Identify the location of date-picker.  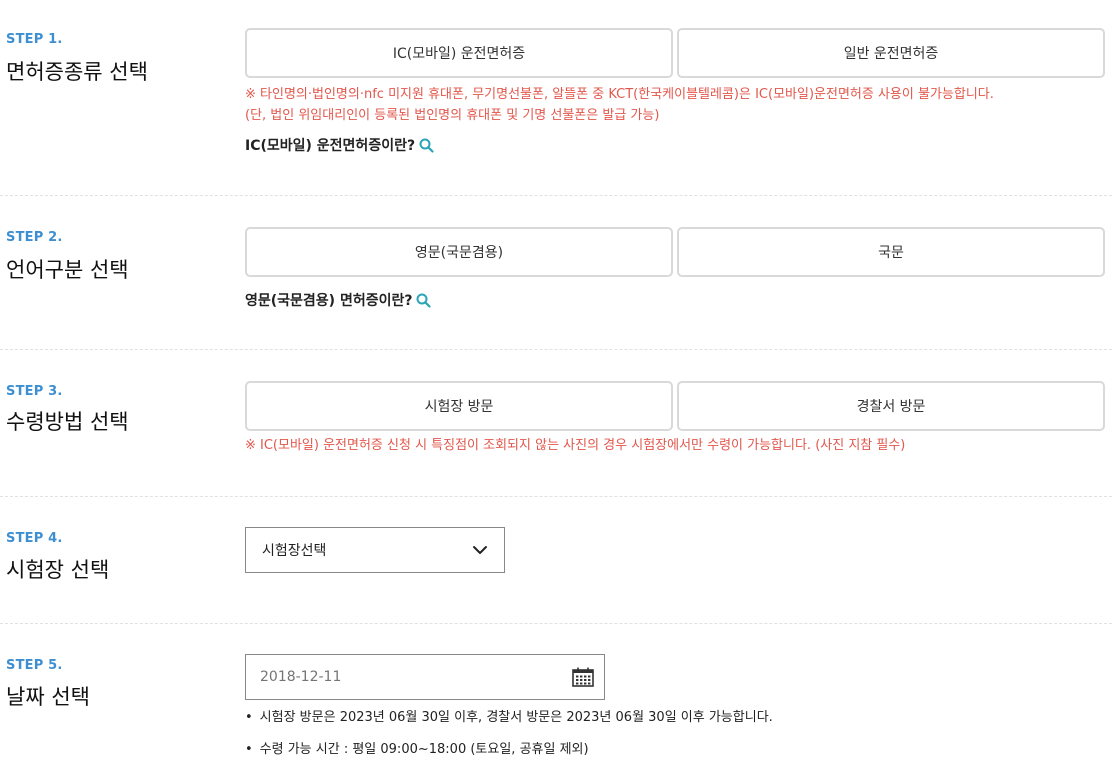
(425, 677).